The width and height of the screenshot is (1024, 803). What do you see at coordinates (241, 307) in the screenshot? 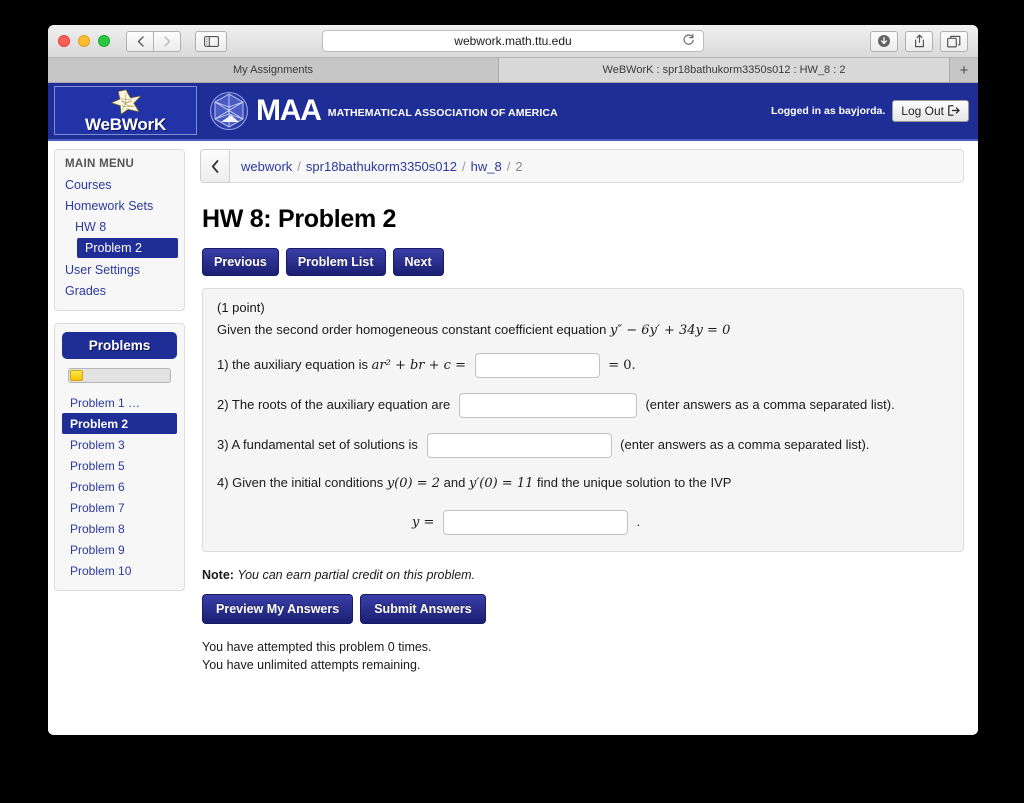
I see `problem-points: (1 point)` at bounding box center [241, 307].